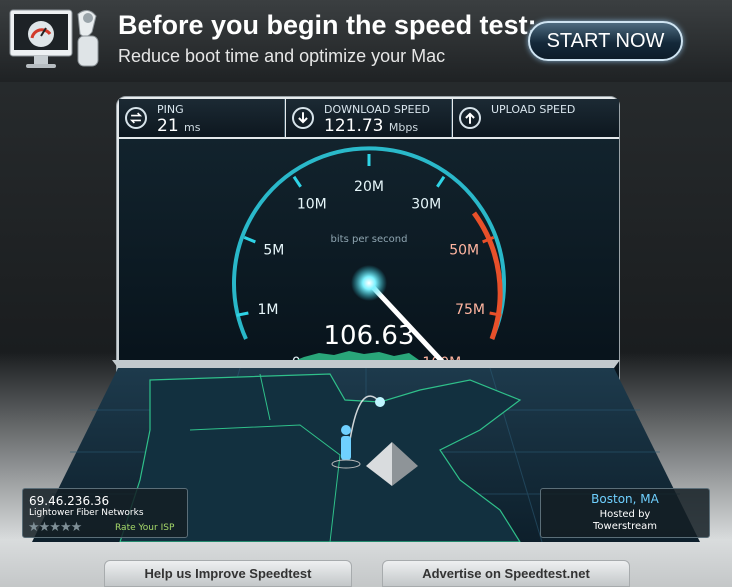 The image size is (732, 587). I want to click on advertise-tab: Advertise on Speedtest.net, so click(506, 573).